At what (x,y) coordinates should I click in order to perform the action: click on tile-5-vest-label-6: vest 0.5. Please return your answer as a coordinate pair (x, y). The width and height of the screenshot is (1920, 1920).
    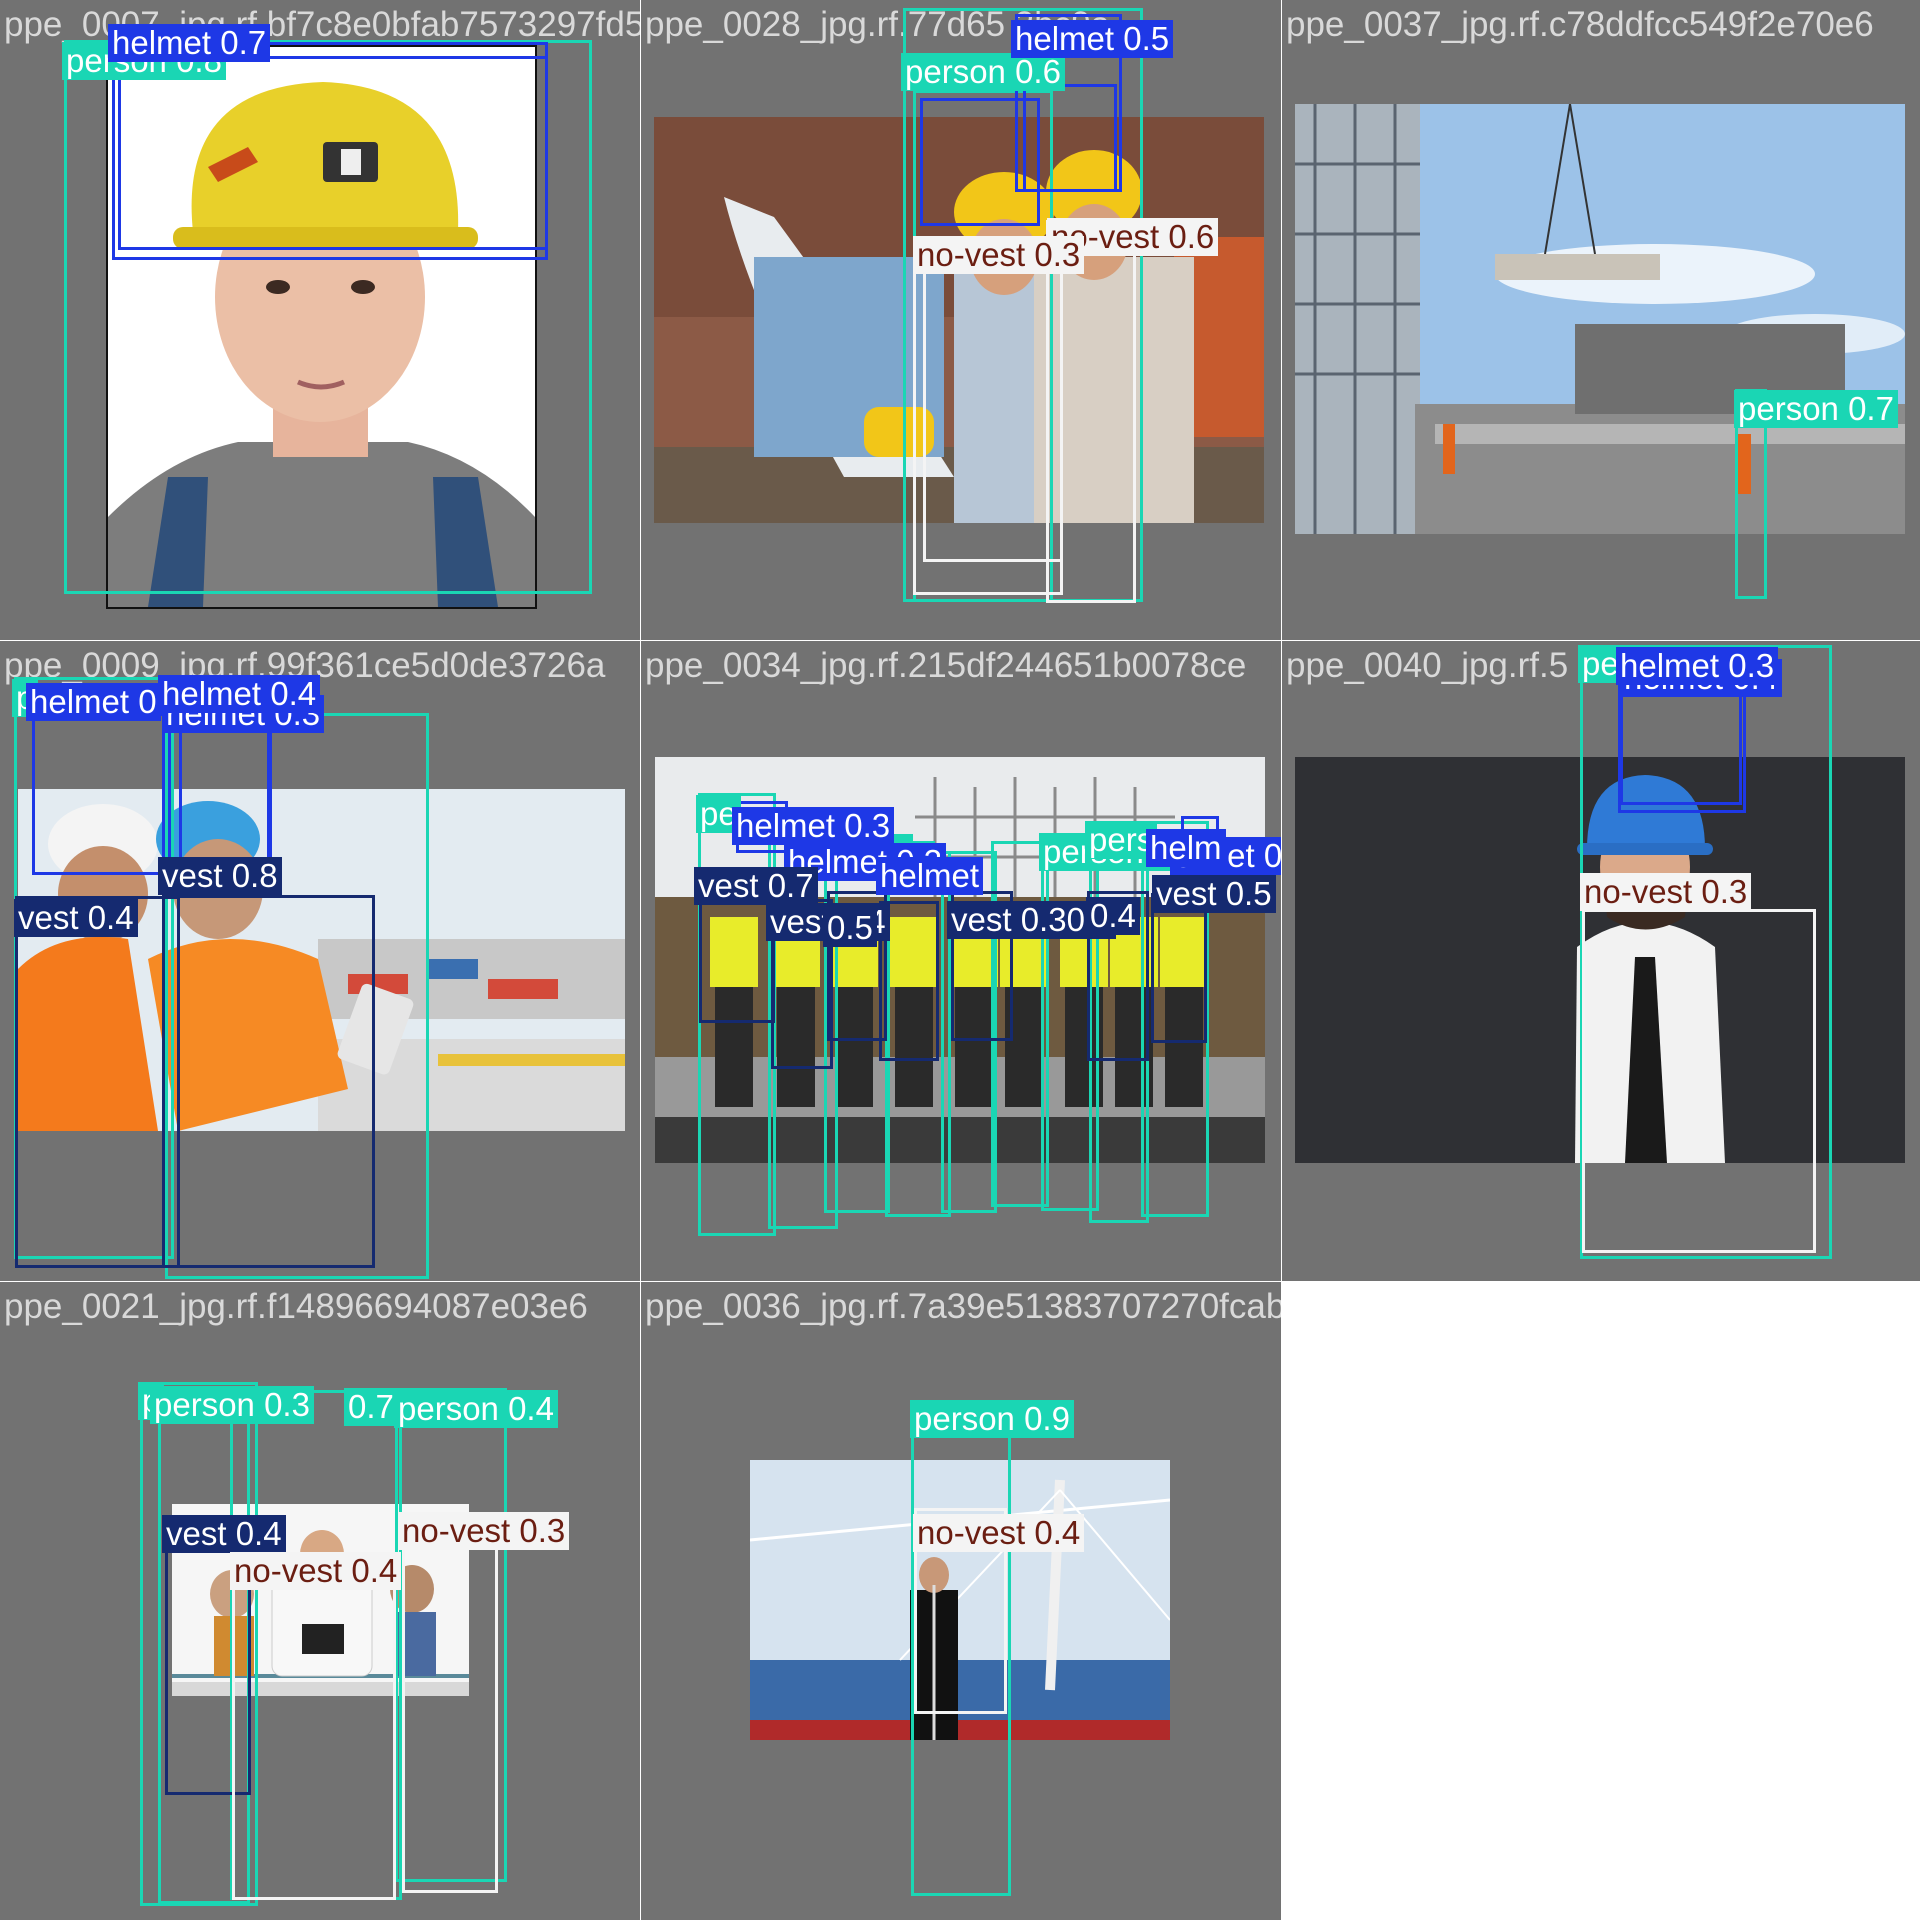
    Looking at the image, I should click on (1214, 894).